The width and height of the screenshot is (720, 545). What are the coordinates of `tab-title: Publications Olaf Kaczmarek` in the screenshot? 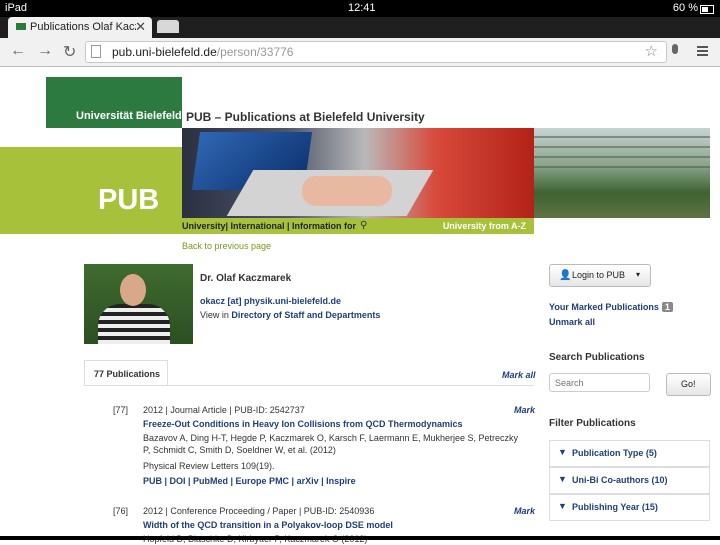 It's located at (83, 27).